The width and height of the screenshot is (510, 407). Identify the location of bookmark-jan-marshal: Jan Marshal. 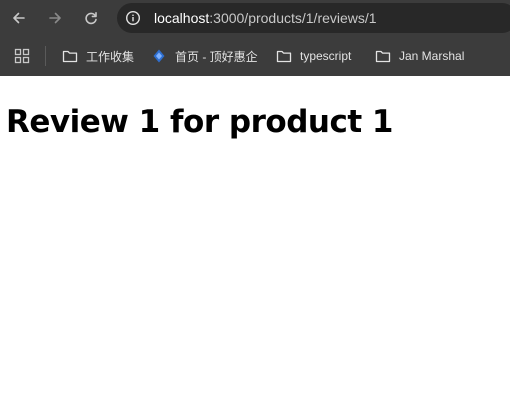
(419, 56).